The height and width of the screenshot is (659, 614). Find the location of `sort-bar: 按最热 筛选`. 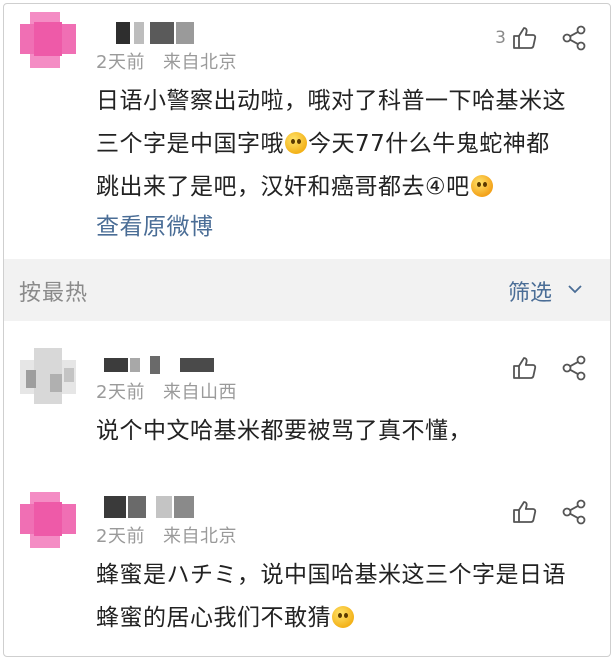

sort-bar: 按最热 筛选 is located at coordinates (307, 290).